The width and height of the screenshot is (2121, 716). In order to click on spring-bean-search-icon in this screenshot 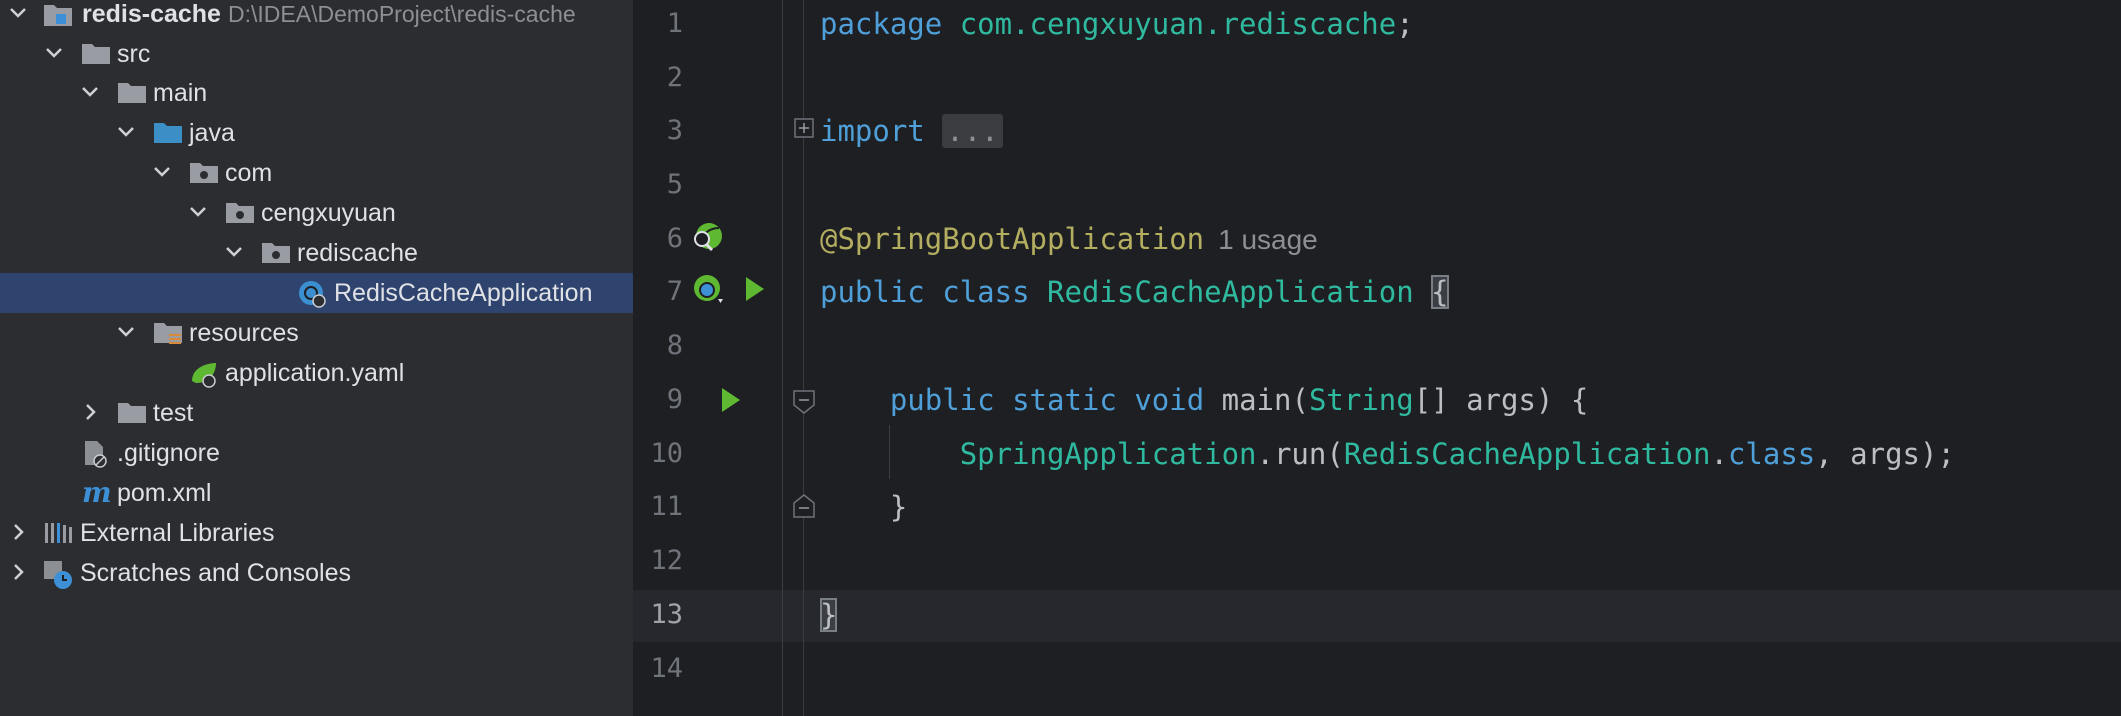, I will do `click(707, 236)`.